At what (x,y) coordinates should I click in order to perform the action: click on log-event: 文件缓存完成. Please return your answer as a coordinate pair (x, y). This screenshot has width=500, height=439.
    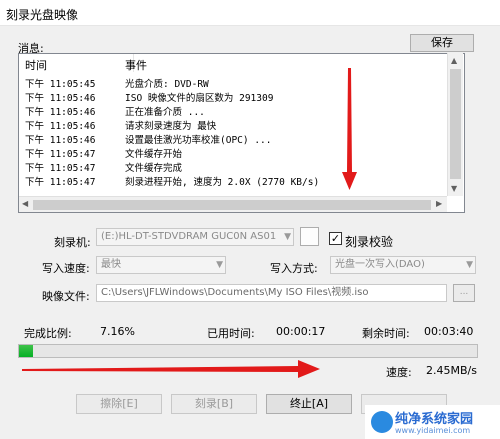
    Looking at the image, I should click on (154, 168).